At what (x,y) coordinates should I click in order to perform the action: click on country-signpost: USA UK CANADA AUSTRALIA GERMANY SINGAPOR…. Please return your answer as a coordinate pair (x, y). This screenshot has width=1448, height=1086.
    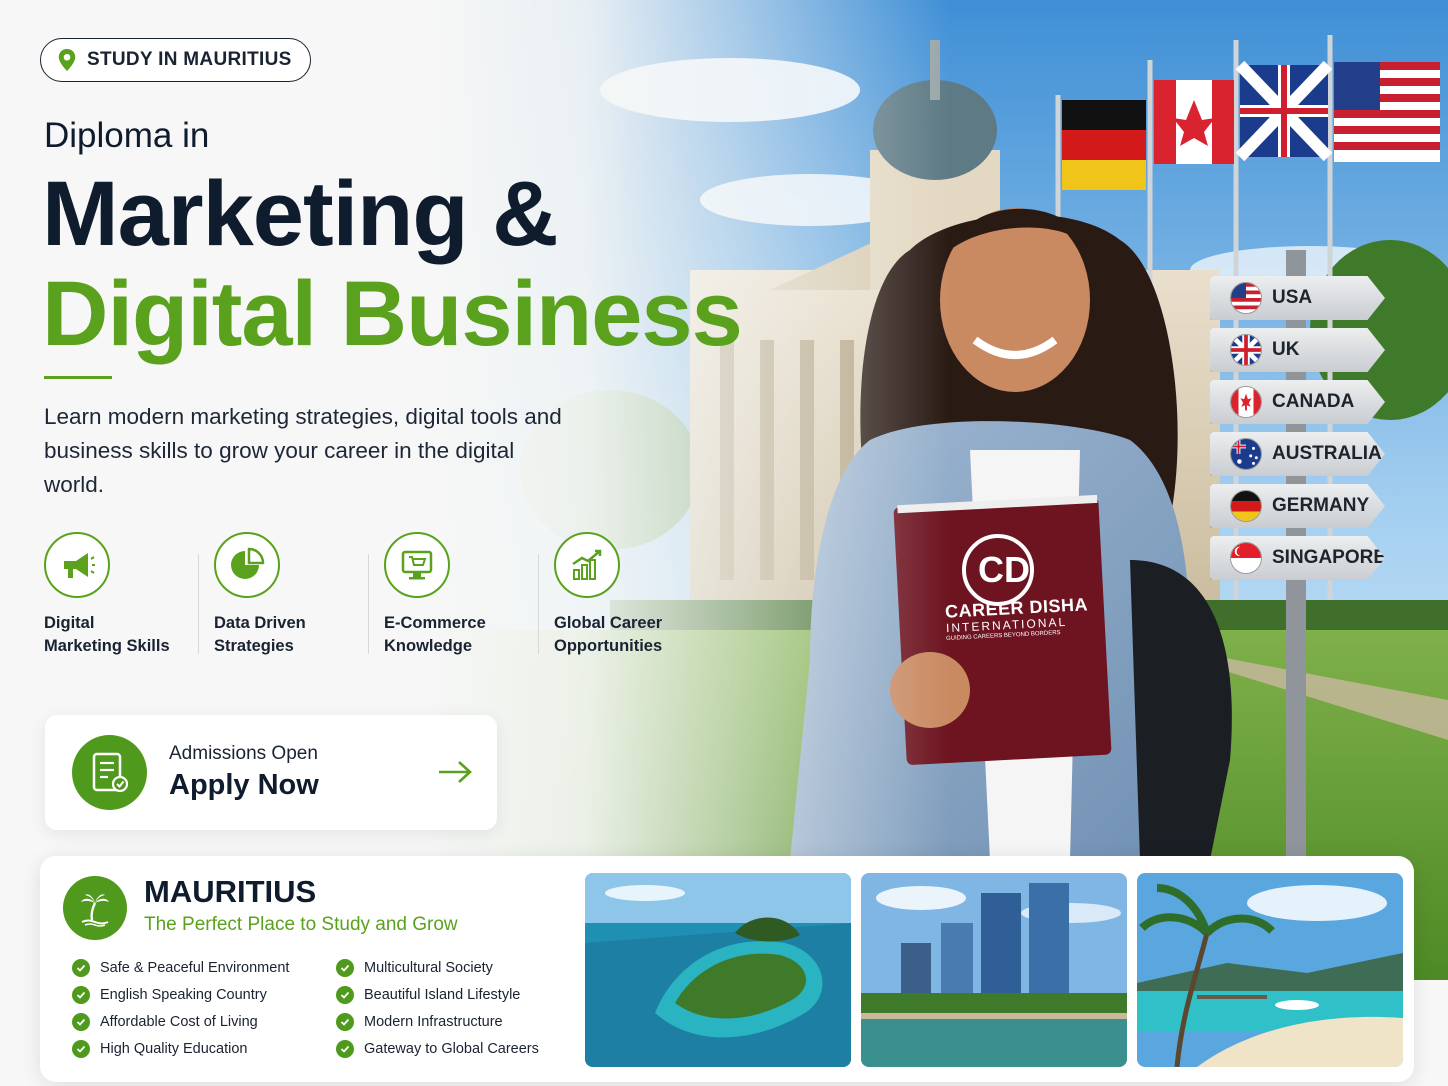
    Looking at the image, I should click on (1297, 432).